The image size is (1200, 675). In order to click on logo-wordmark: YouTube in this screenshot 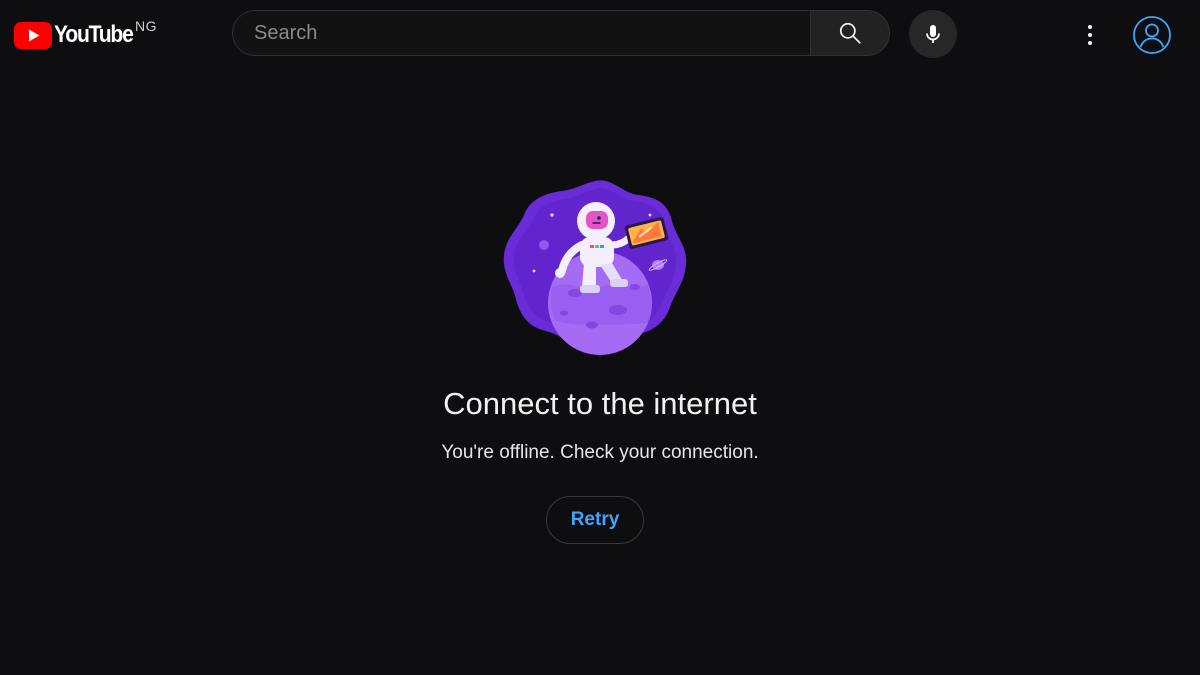, I will do `click(94, 34)`.